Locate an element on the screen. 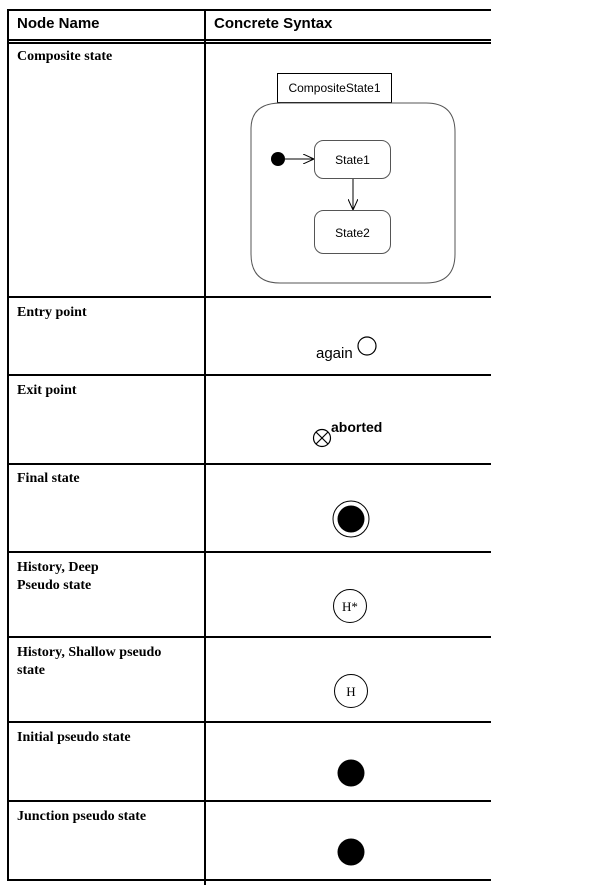  exit-point-text: aborted is located at coordinates (356, 427).